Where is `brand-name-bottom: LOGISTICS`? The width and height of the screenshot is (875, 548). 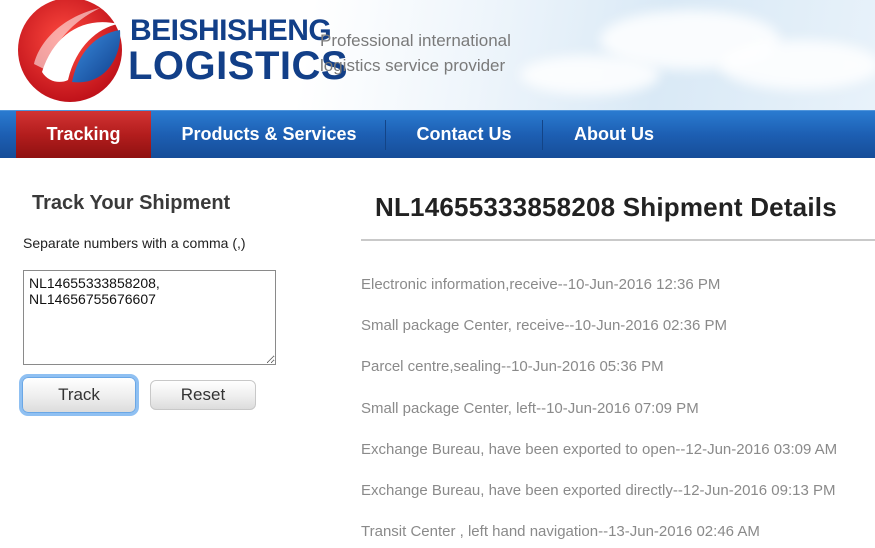
brand-name-bottom: LOGISTICS is located at coordinates (238, 66).